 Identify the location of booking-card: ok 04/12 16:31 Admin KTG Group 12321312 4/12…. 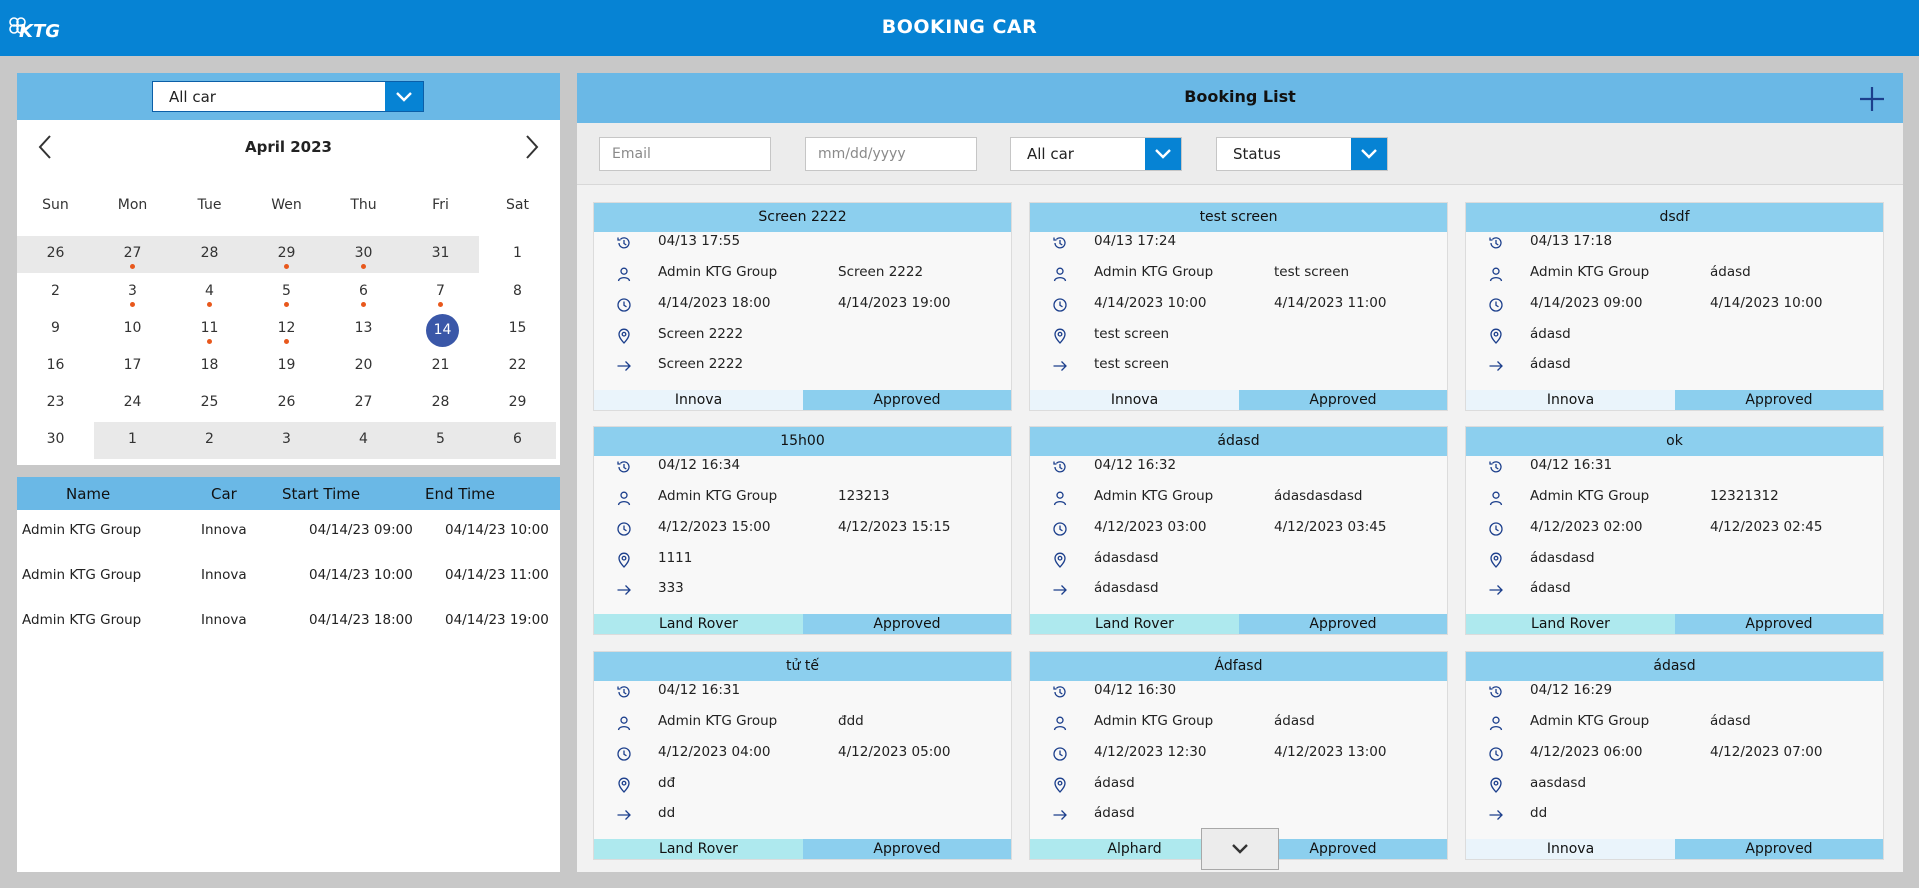
(1674, 530).